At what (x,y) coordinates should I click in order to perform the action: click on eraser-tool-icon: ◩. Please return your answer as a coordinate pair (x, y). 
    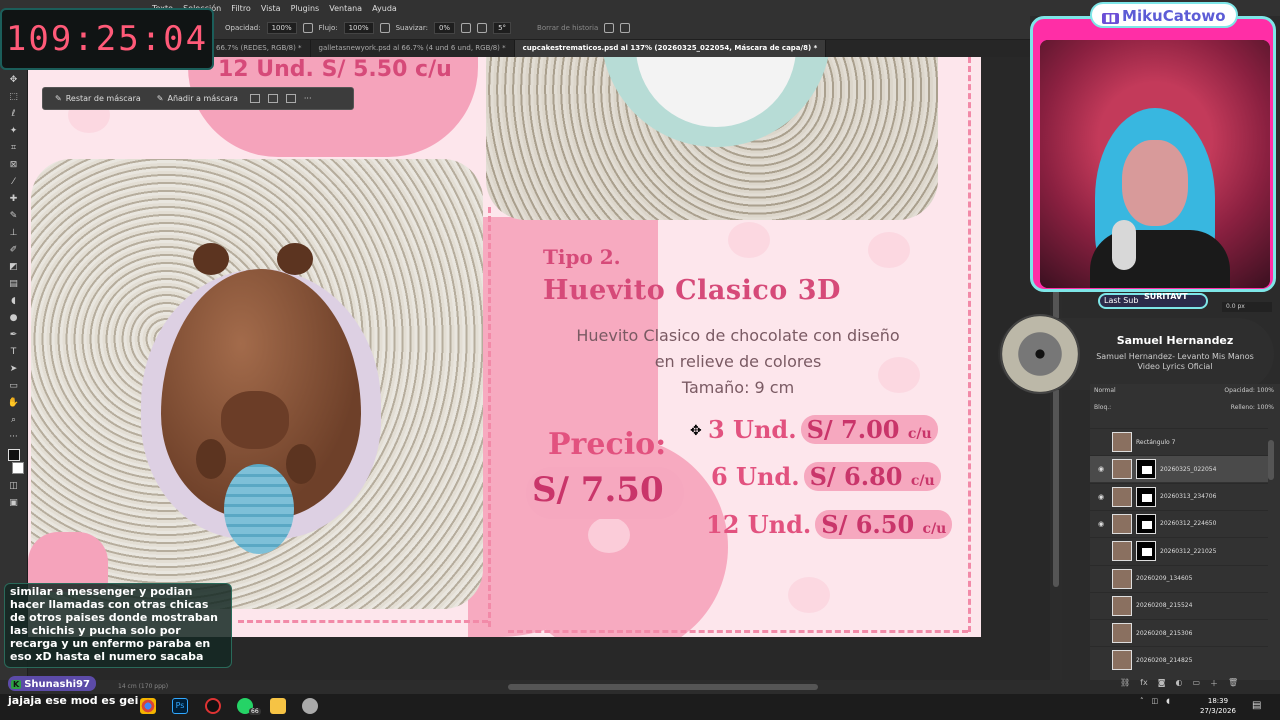
    Looking at the image, I should click on (14, 267).